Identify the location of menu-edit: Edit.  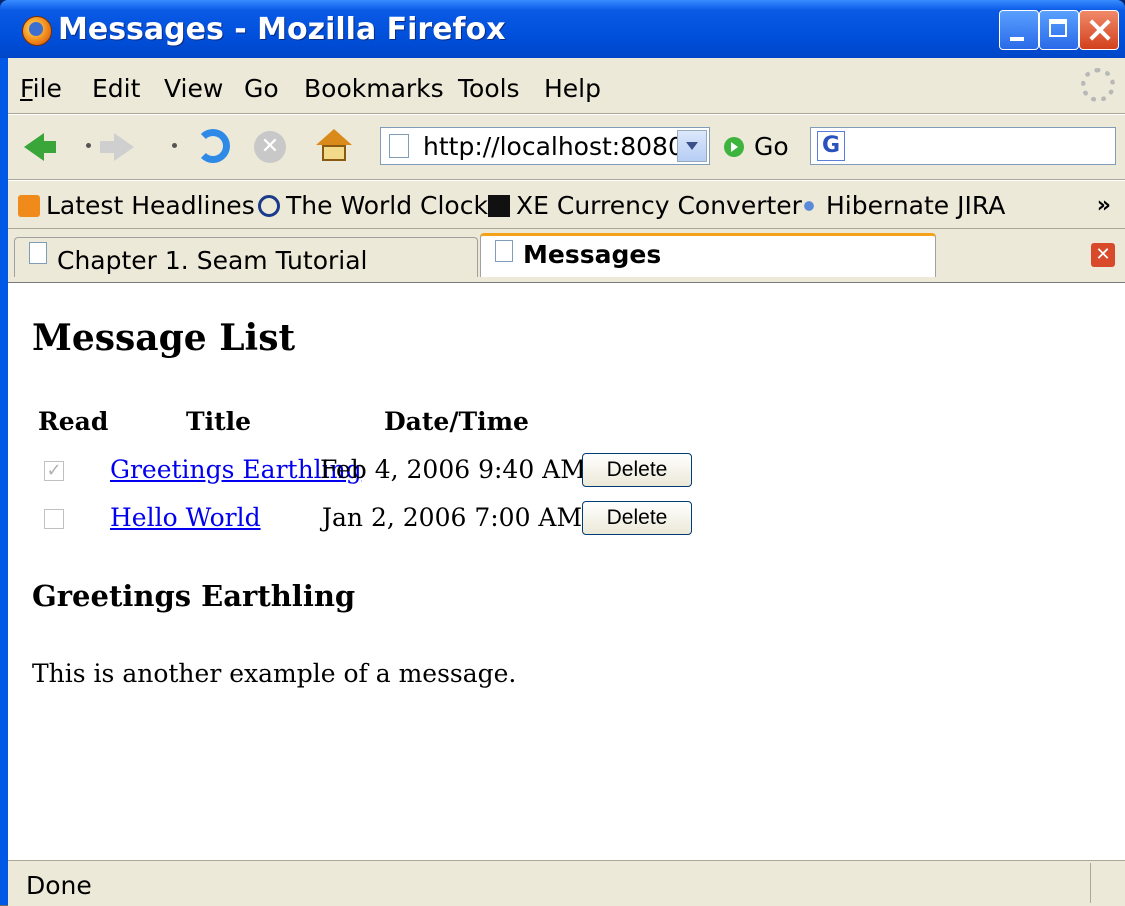
(116, 88).